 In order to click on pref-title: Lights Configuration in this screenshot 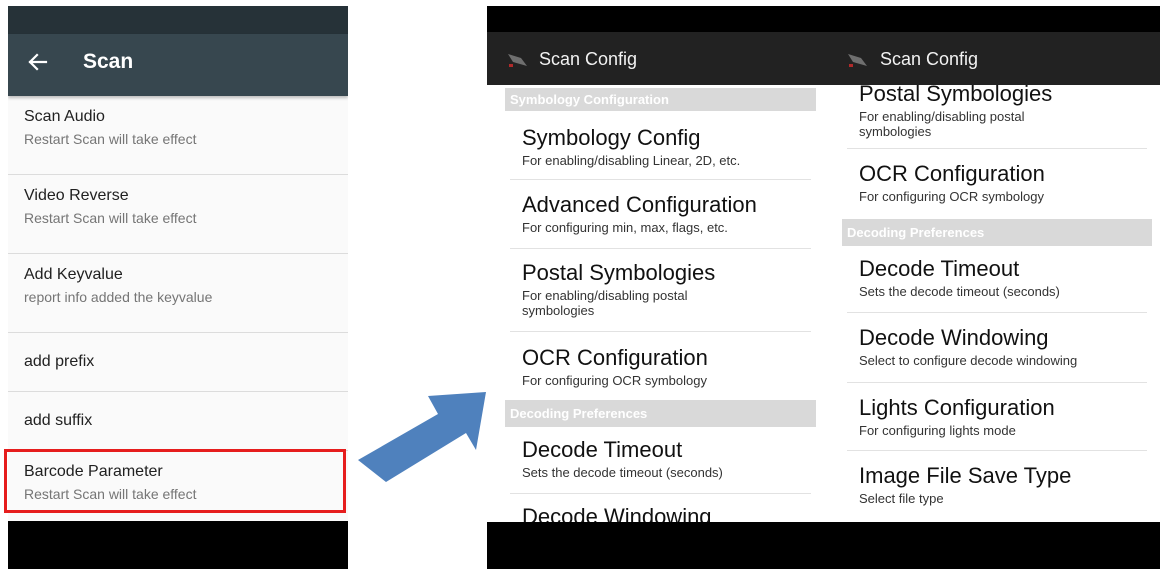, I will do `click(957, 407)`.